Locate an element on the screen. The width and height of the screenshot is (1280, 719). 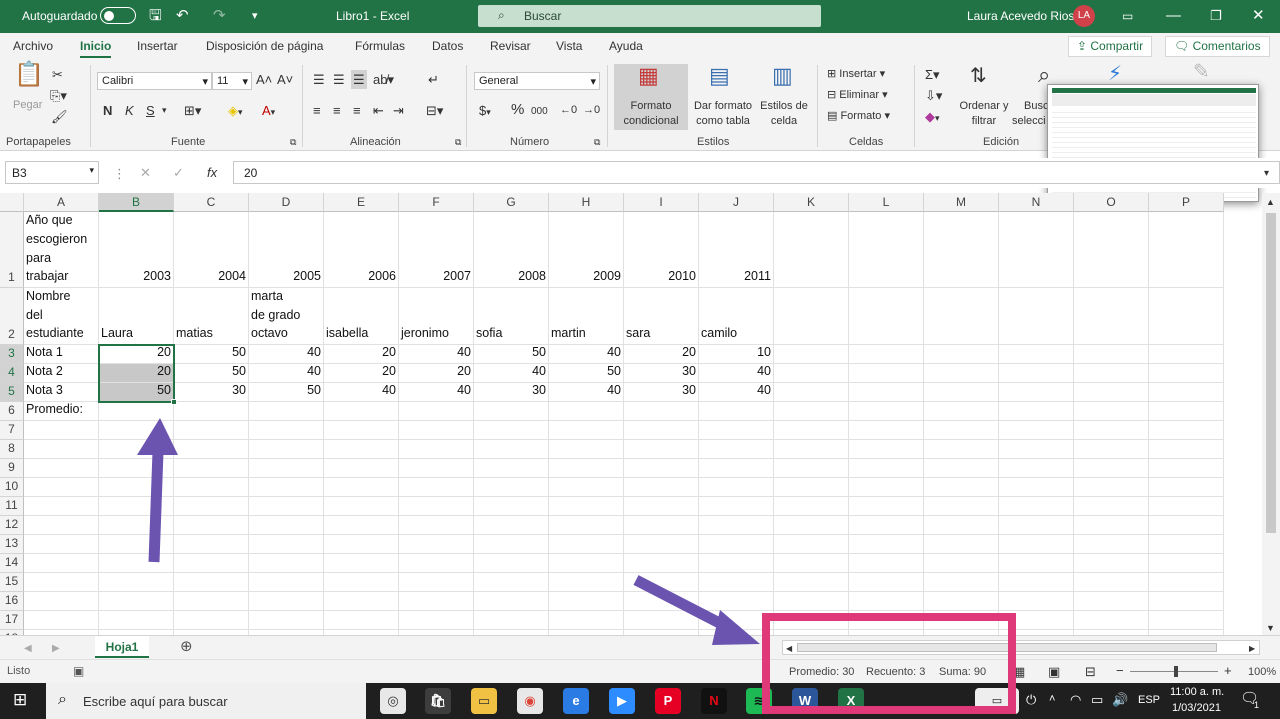
expand-formula-icon: ▾ is located at coordinates (1266, 173).